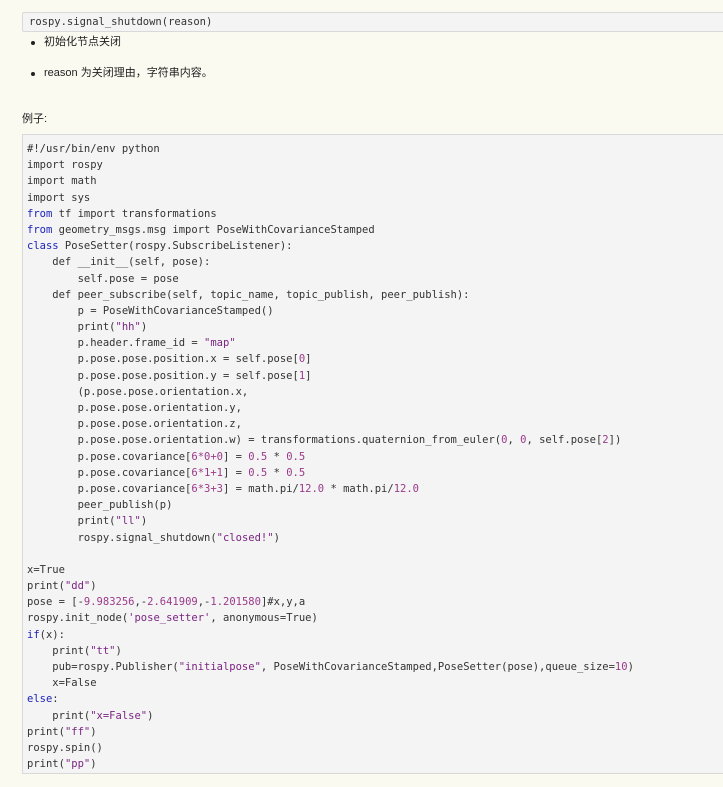  Describe the element at coordinates (375, 699) in the screenshot. I see `code-line: else:` at that location.